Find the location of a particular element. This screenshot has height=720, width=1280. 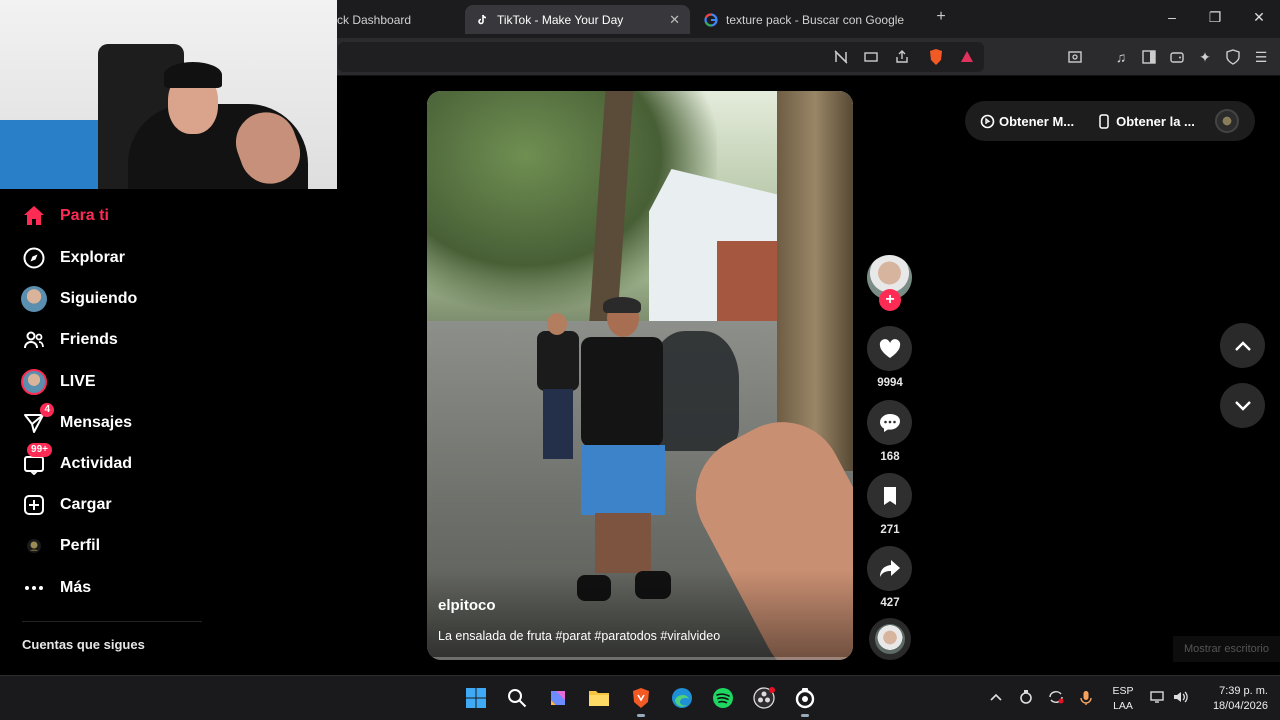

sidebar-item-label: Actividad is located at coordinates (96, 463).